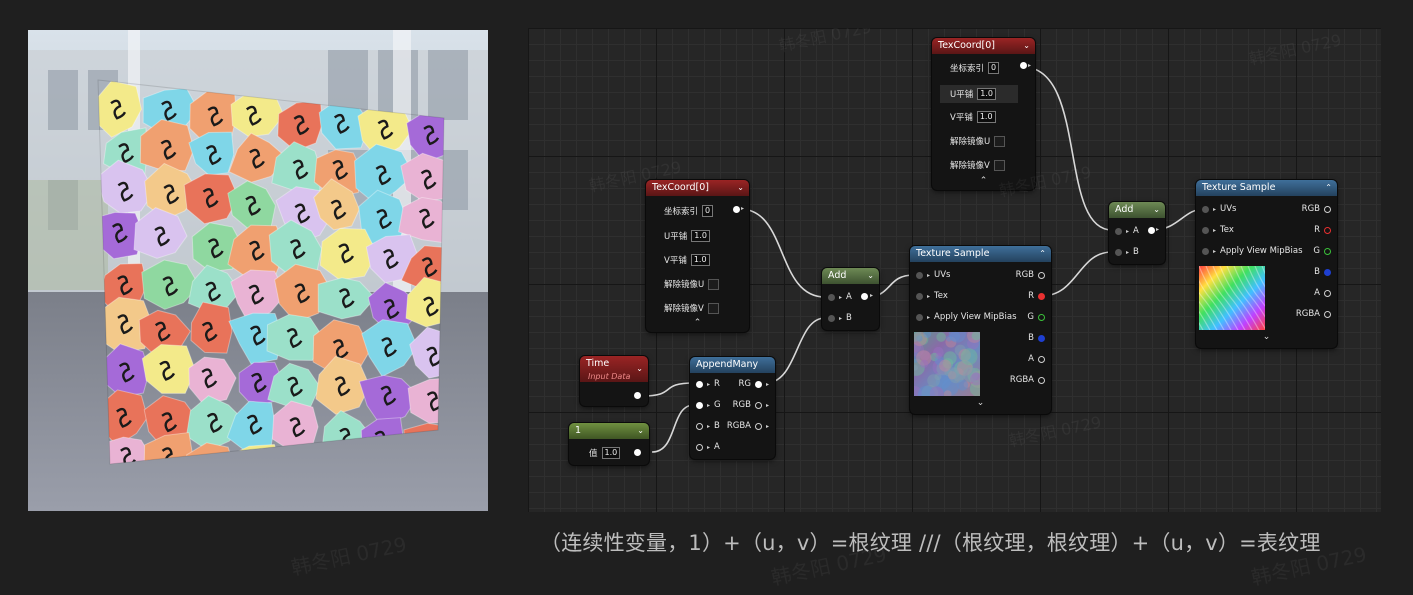  I want to click on node-title: TexCoord[0], so click(966, 45).